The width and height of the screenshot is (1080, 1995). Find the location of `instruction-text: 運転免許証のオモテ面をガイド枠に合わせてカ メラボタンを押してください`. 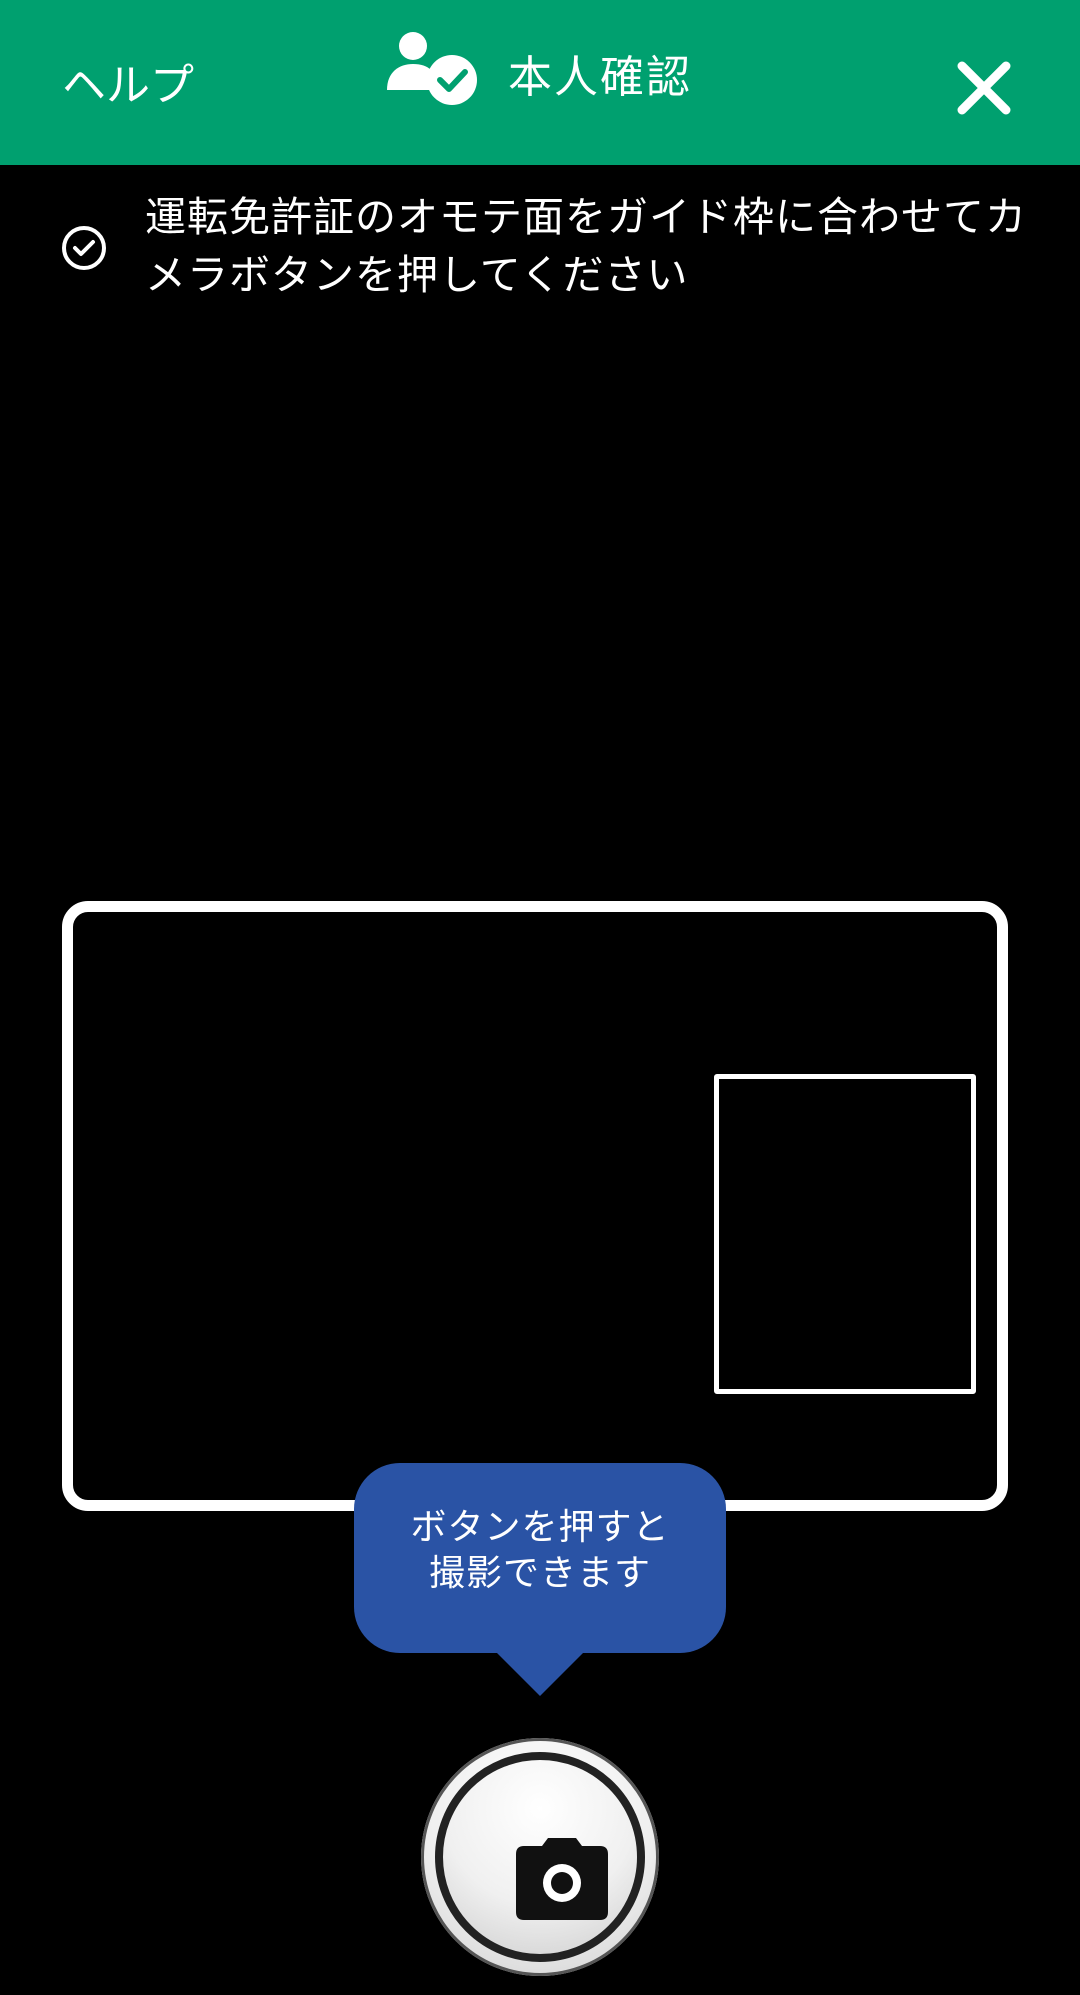

instruction-text: 運転免許証のオモテ面をガイド枠に合わせてカ メラボタンを押してください is located at coordinates (595, 246).